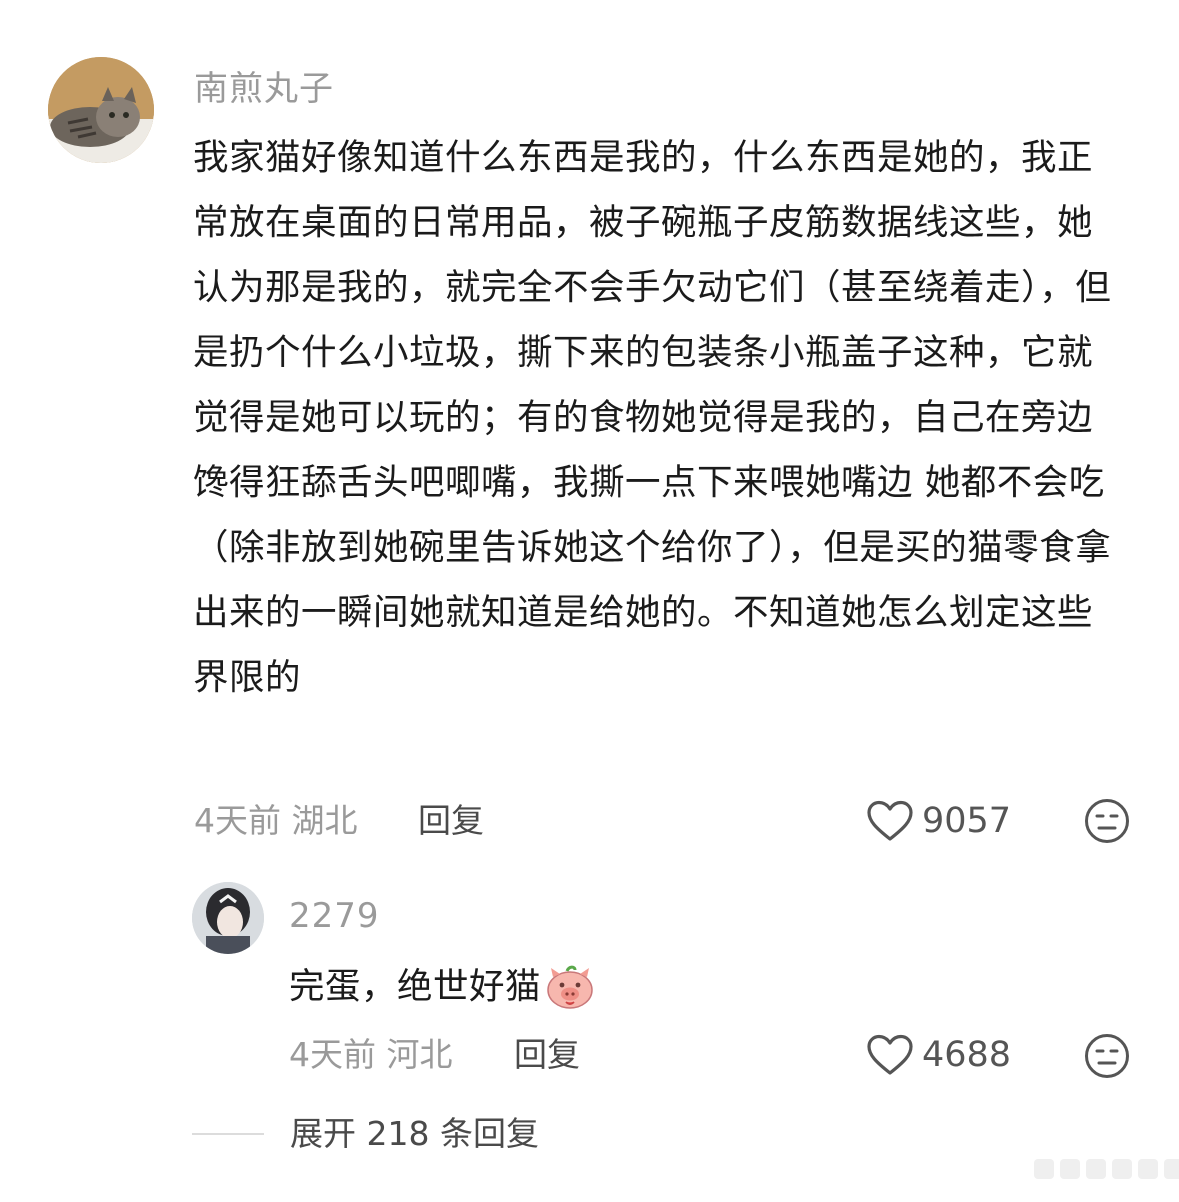 The image size is (1179, 1202). What do you see at coordinates (414, 1133) in the screenshot?
I see `expand-replies-label: 展开 218 条回复` at bounding box center [414, 1133].